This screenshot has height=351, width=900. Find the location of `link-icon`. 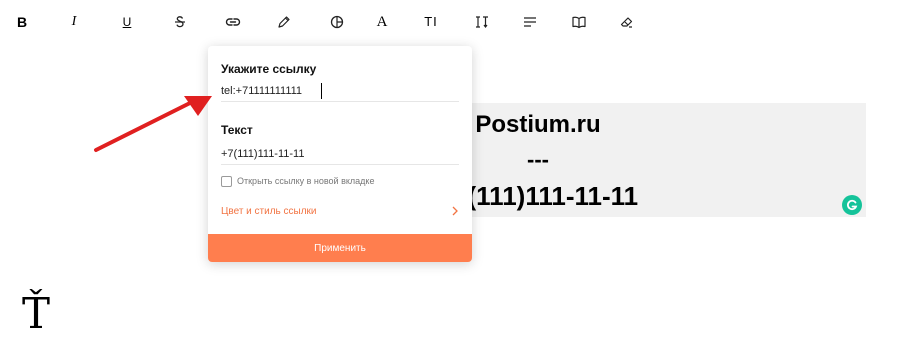

link-icon is located at coordinates (233, 22).